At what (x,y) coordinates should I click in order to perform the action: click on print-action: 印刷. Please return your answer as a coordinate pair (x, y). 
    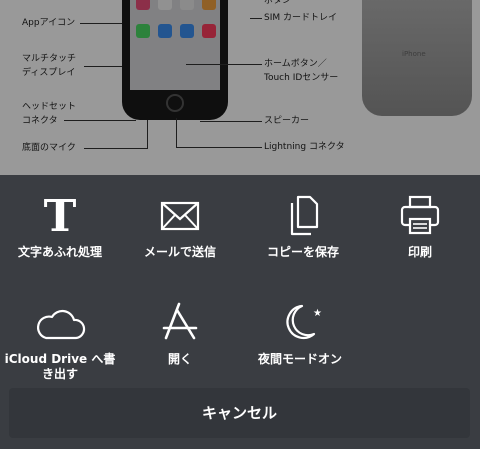
    Looking at the image, I should click on (420, 226).